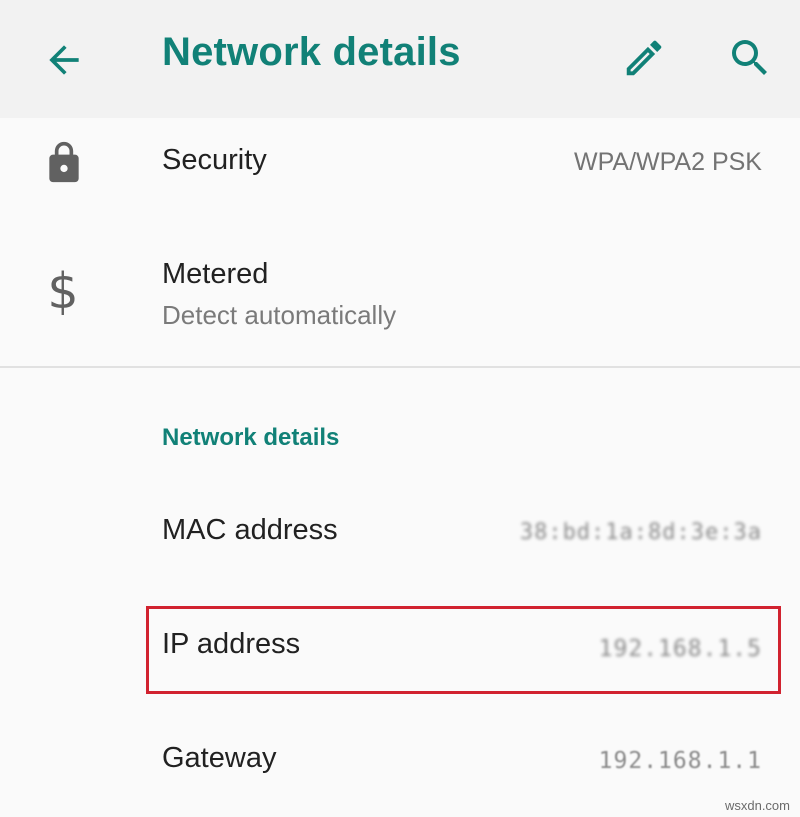 This screenshot has height=817, width=800. What do you see at coordinates (311, 52) in the screenshot?
I see `page-title: Network details` at bounding box center [311, 52].